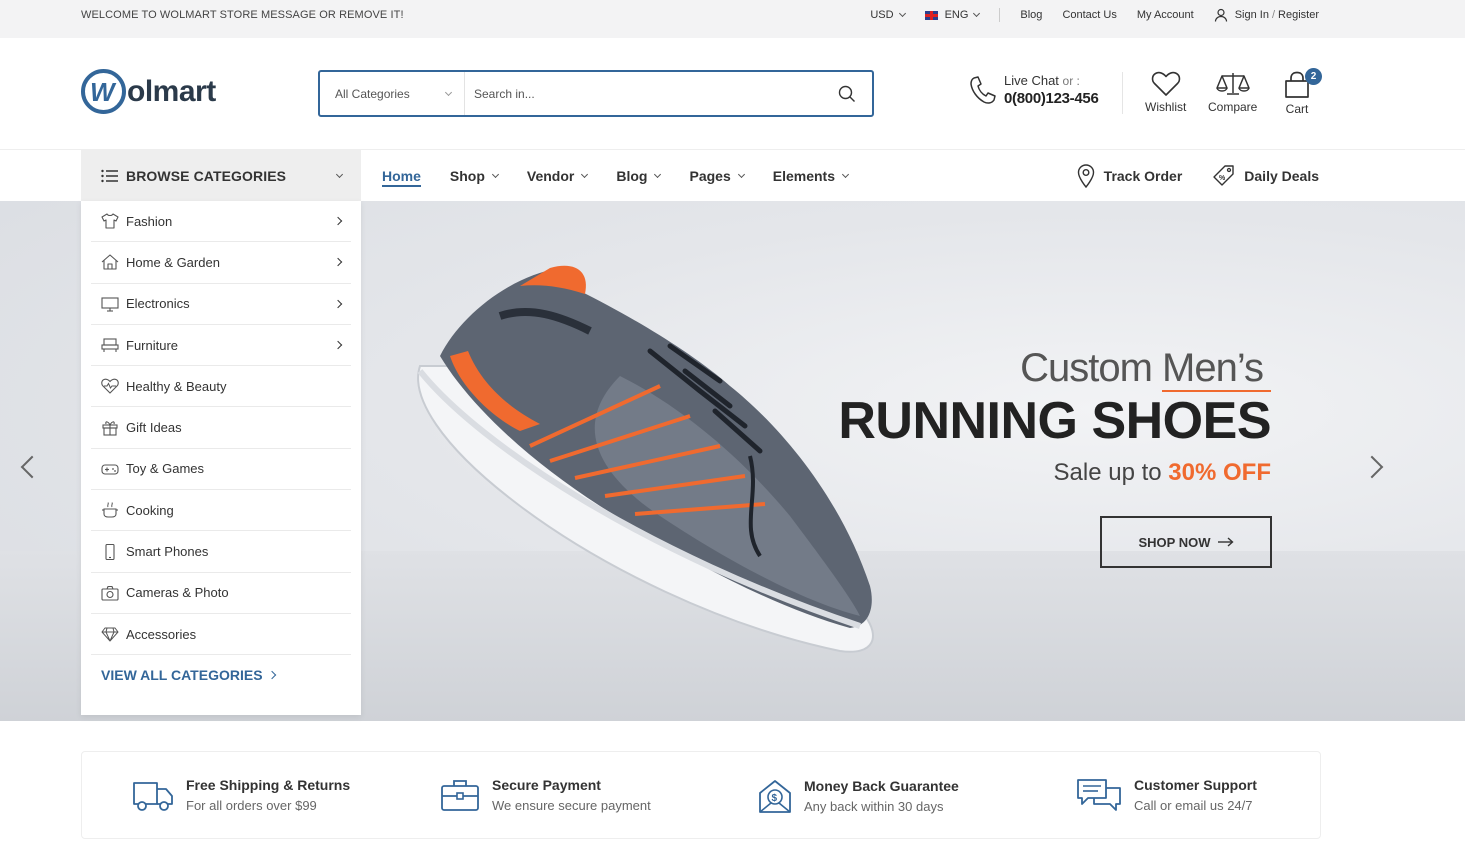  I want to click on language-select: ENG, so click(952, 15).